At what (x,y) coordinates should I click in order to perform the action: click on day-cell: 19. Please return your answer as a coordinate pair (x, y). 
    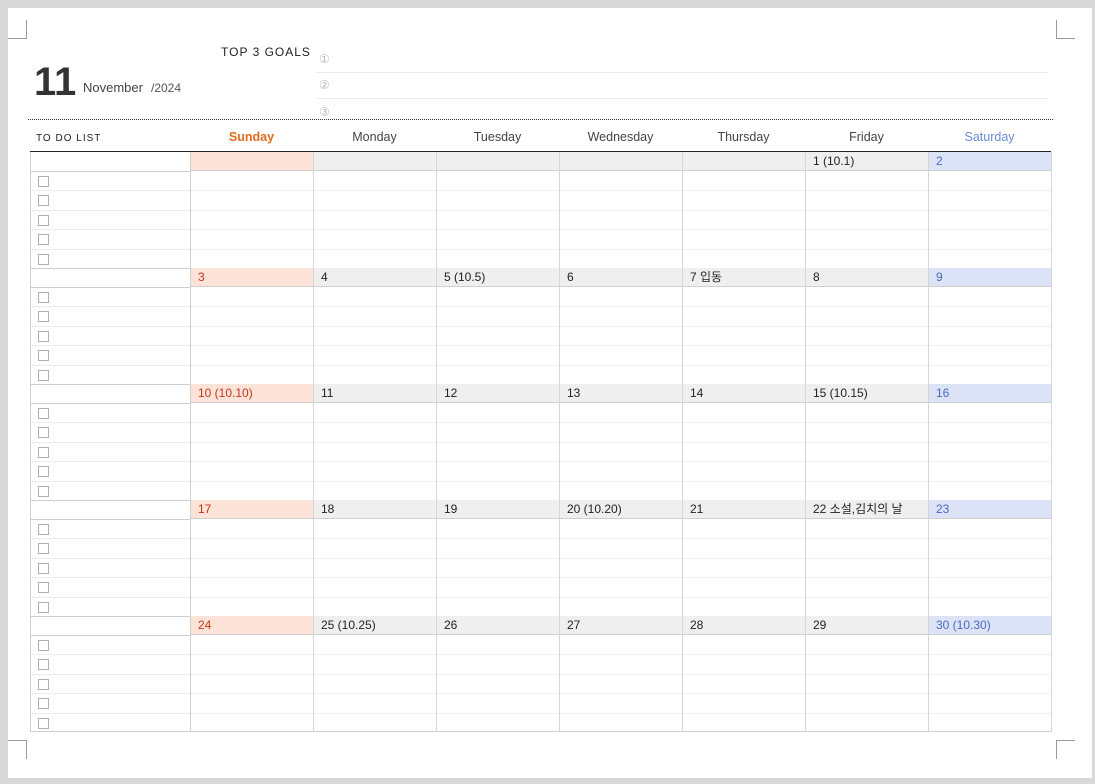
    Looking at the image, I should click on (498, 558).